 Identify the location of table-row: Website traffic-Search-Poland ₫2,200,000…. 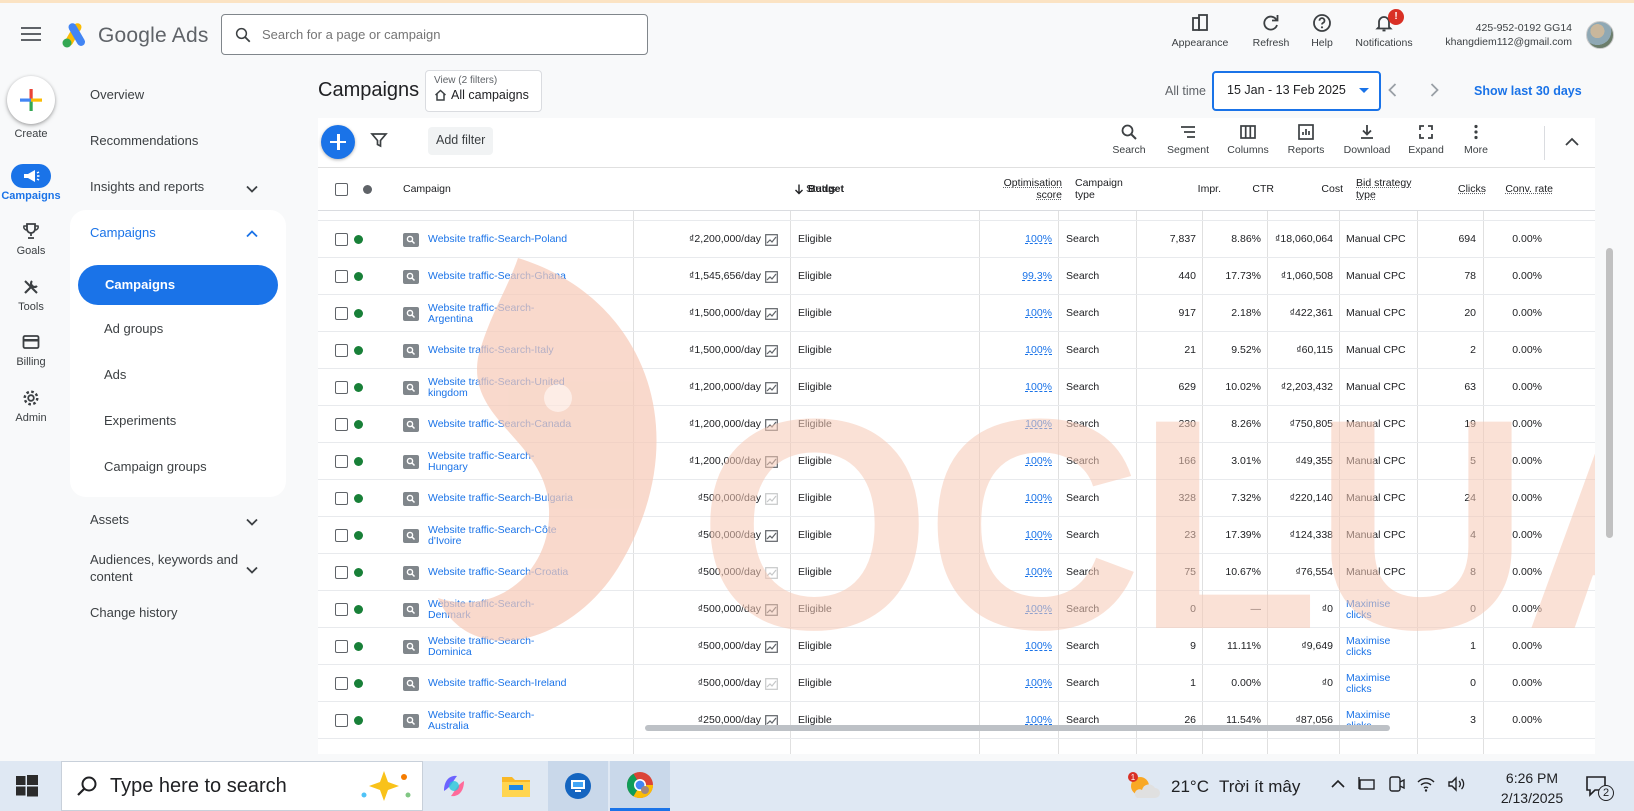
(956, 239).